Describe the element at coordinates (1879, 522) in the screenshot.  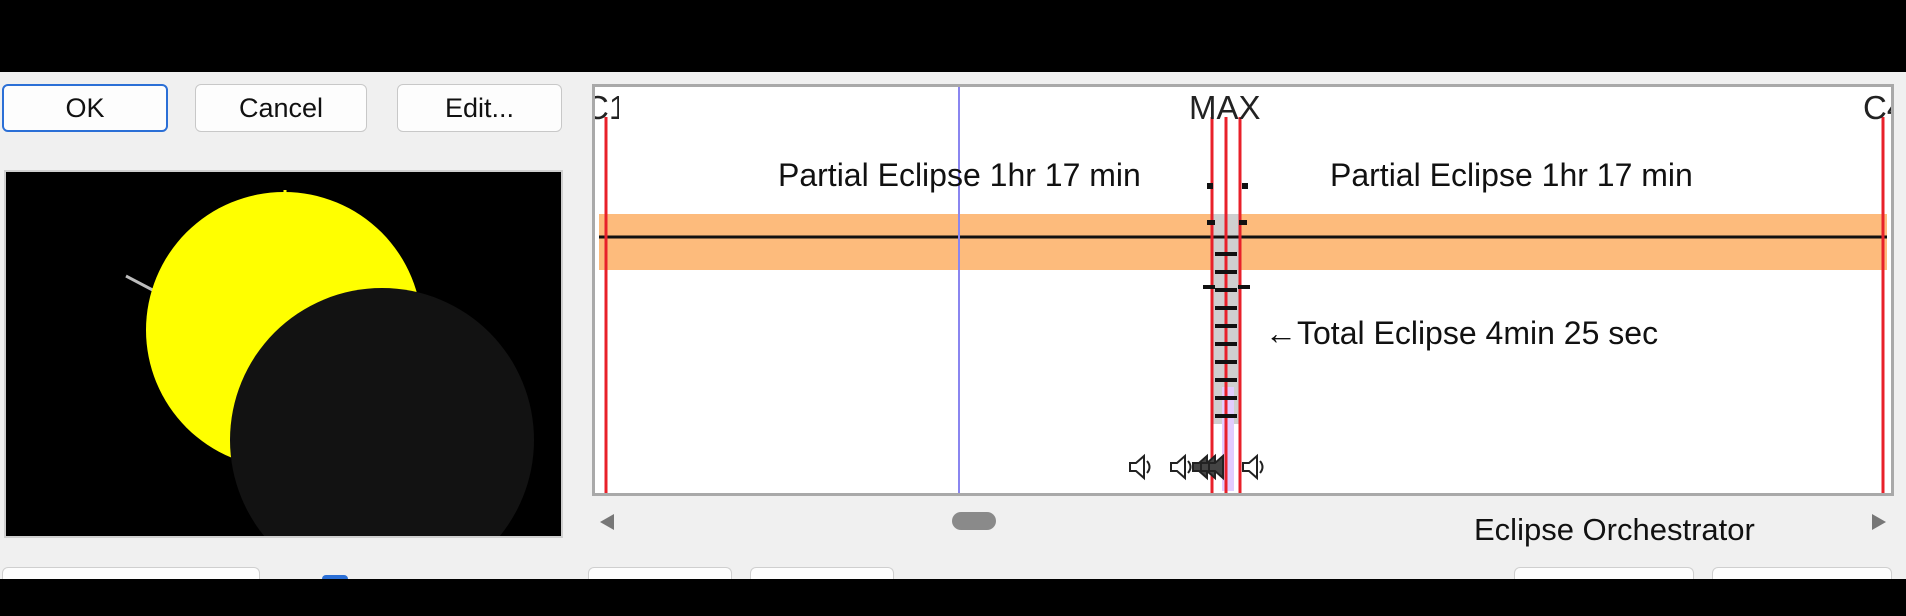
I see `scroll-right-arrow-icon` at that location.